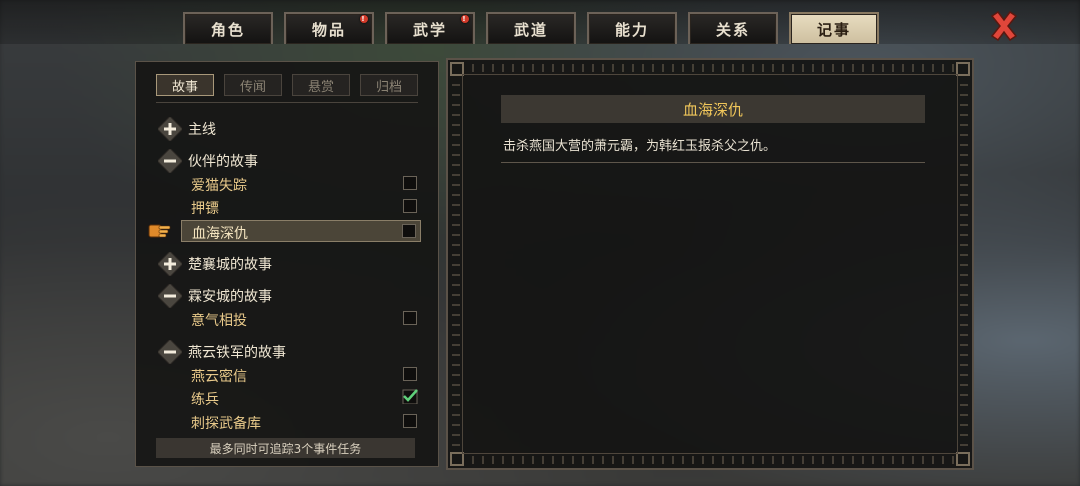 The height and width of the screenshot is (486, 1080). I want to click on tab-martial-arts: 武学!, so click(430, 28).